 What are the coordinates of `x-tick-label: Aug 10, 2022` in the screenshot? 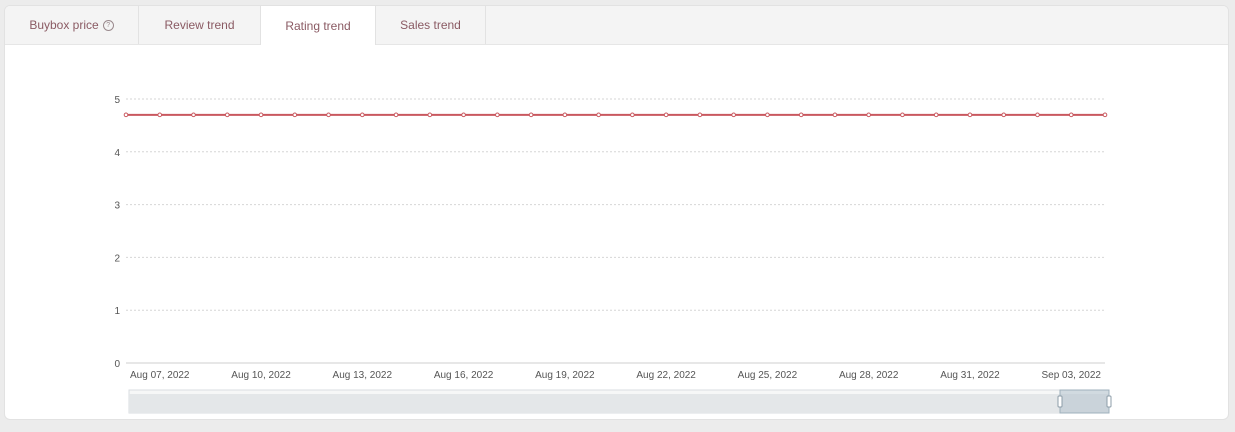 It's located at (261, 375).